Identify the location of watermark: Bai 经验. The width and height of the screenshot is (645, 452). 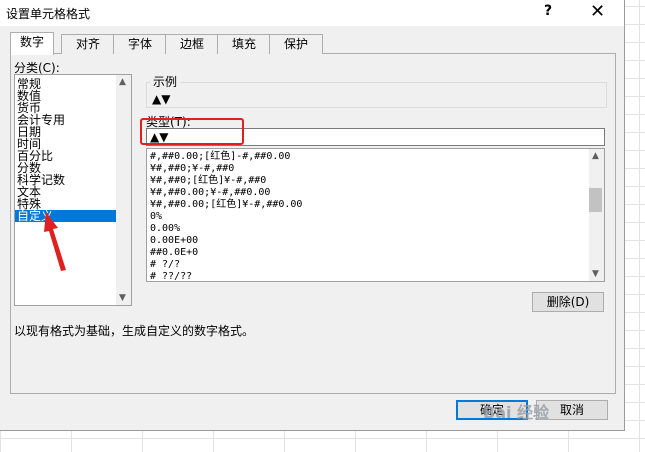
(516, 412).